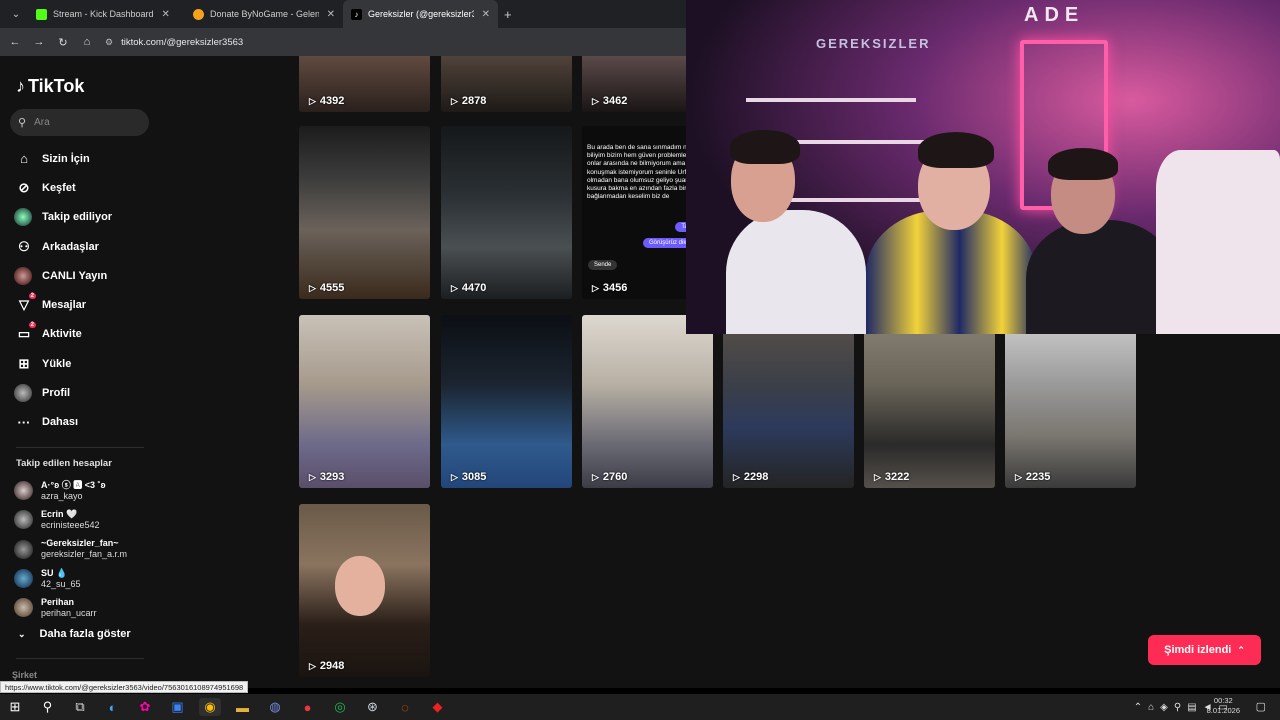  What do you see at coordinates (1138, 707) in the screenshot?
I see `chevron-up-icon: ⌃` at bounding box center [1138, 707].